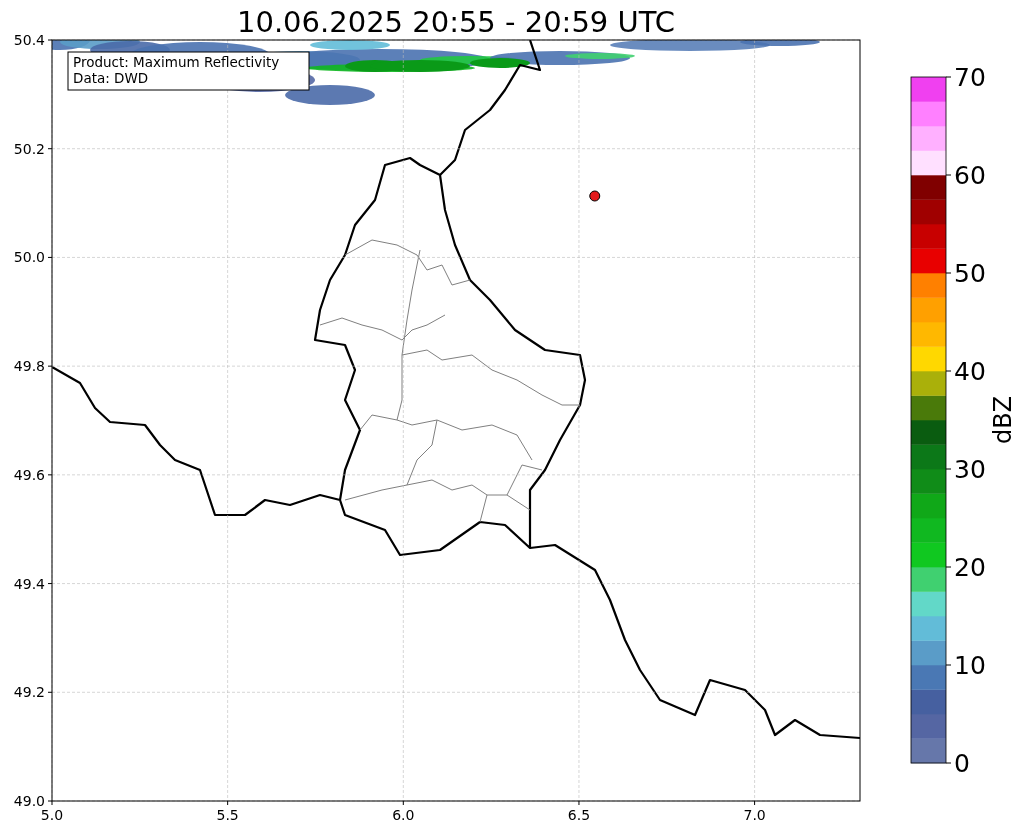 The height and width of the screenshot is (834, 1023). Describe the element at coordinates (29, 257) in the screenshot. I see `y-tick-label: 50.0` at that location.